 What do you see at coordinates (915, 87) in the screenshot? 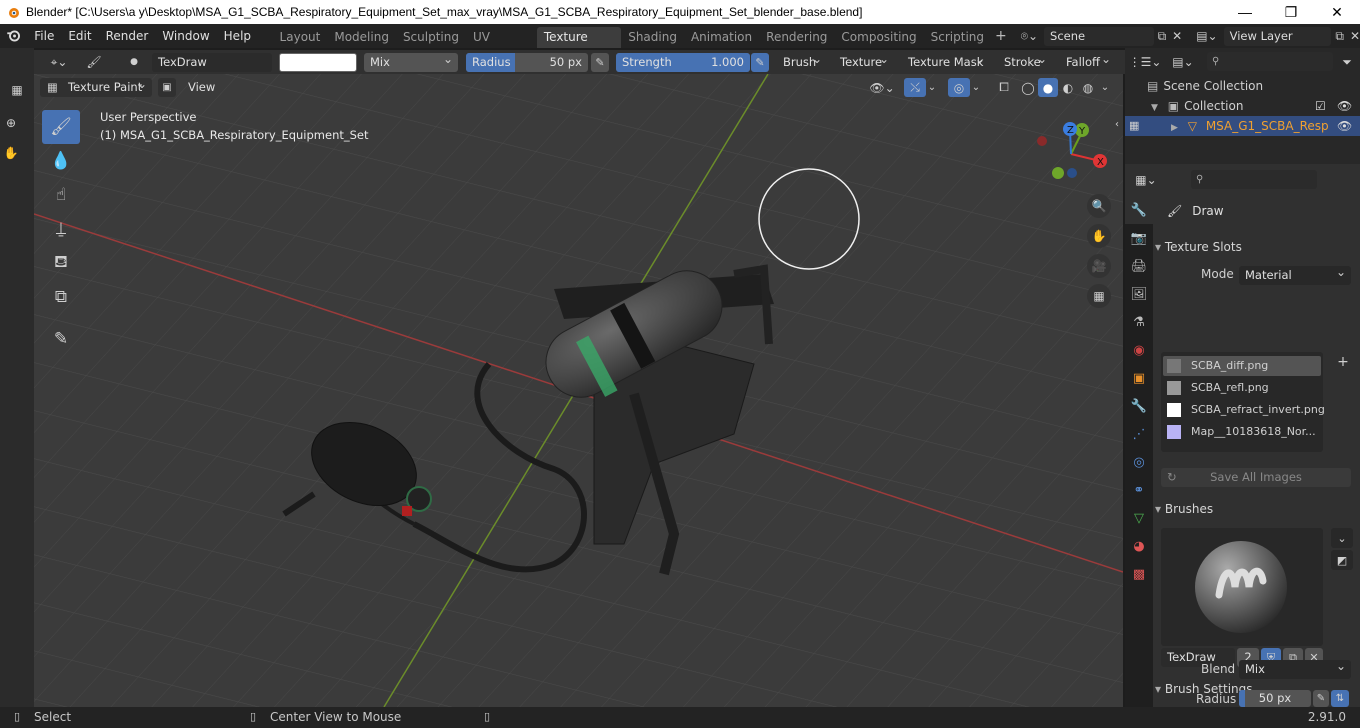
I see `gizmo-toggle-icon: ⤯` at bounding box center [915, 87].